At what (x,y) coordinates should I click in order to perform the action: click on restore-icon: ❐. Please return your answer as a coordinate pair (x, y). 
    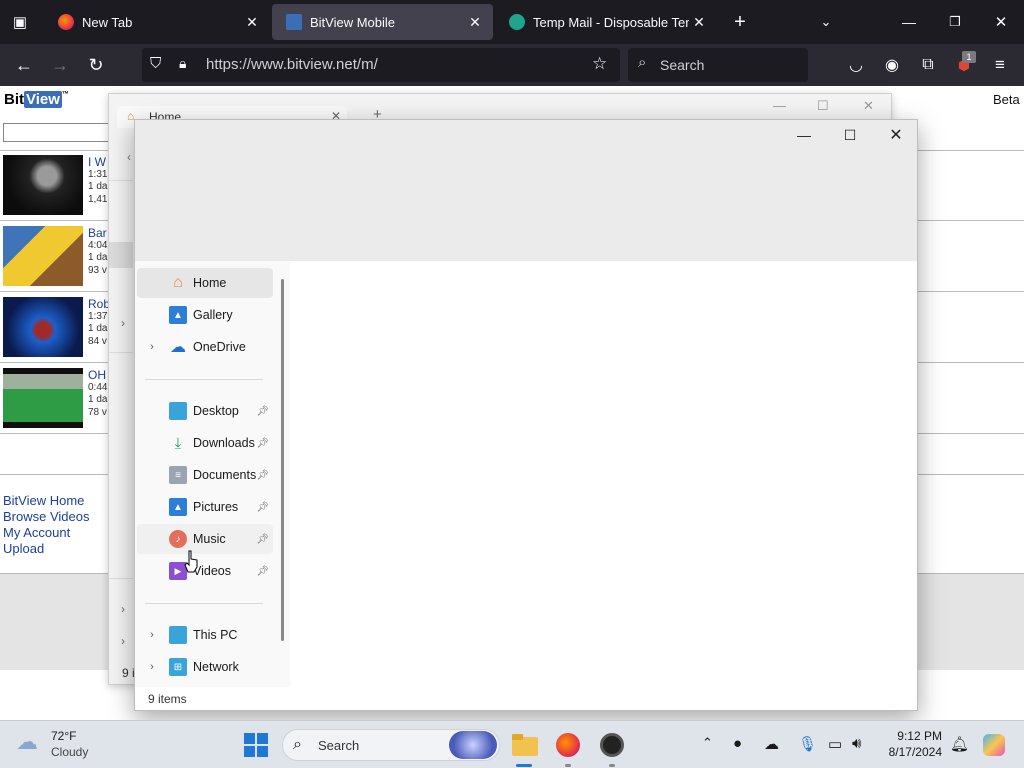
    Looking at the image, I should click on (955, 22).